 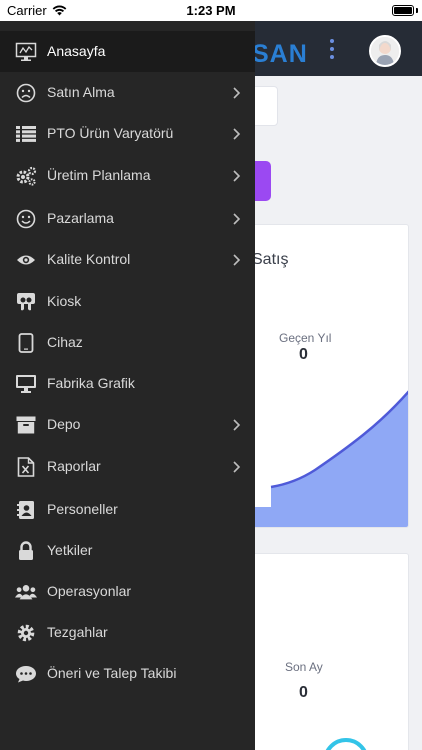 I want to click on menu-item-pto-urun-varyatoru: PTO Ürün Varyatörü, so click(x=127, y=133).